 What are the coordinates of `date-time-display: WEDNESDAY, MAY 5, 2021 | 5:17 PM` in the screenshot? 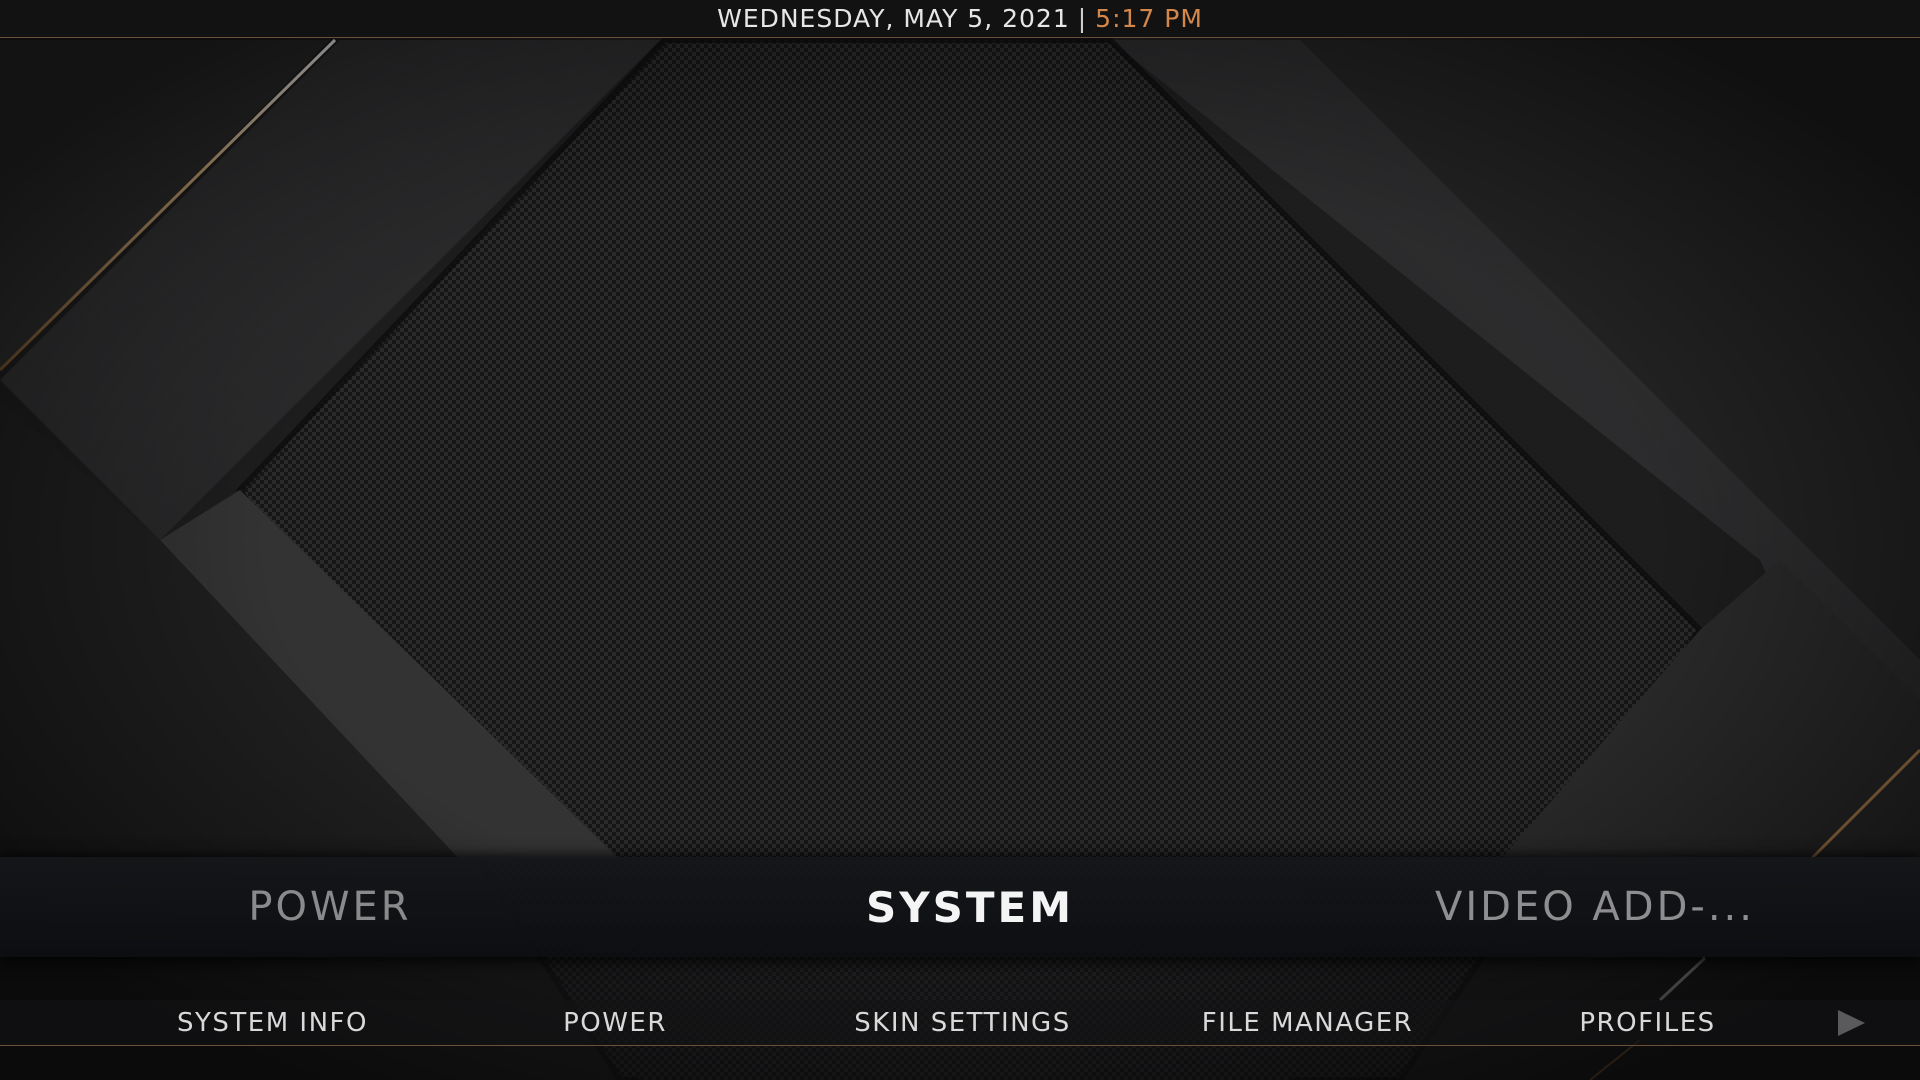 It's located at (960, 18).